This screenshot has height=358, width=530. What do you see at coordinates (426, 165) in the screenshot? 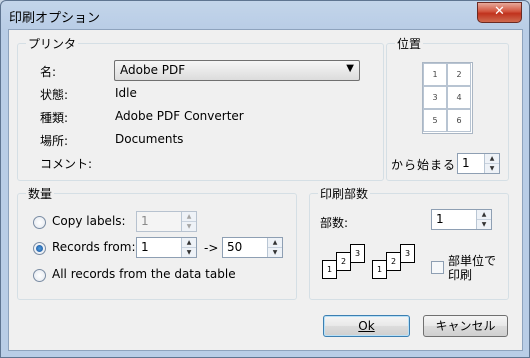
I see `start-position-label: から始まる:` at bounding box center [426, 165].